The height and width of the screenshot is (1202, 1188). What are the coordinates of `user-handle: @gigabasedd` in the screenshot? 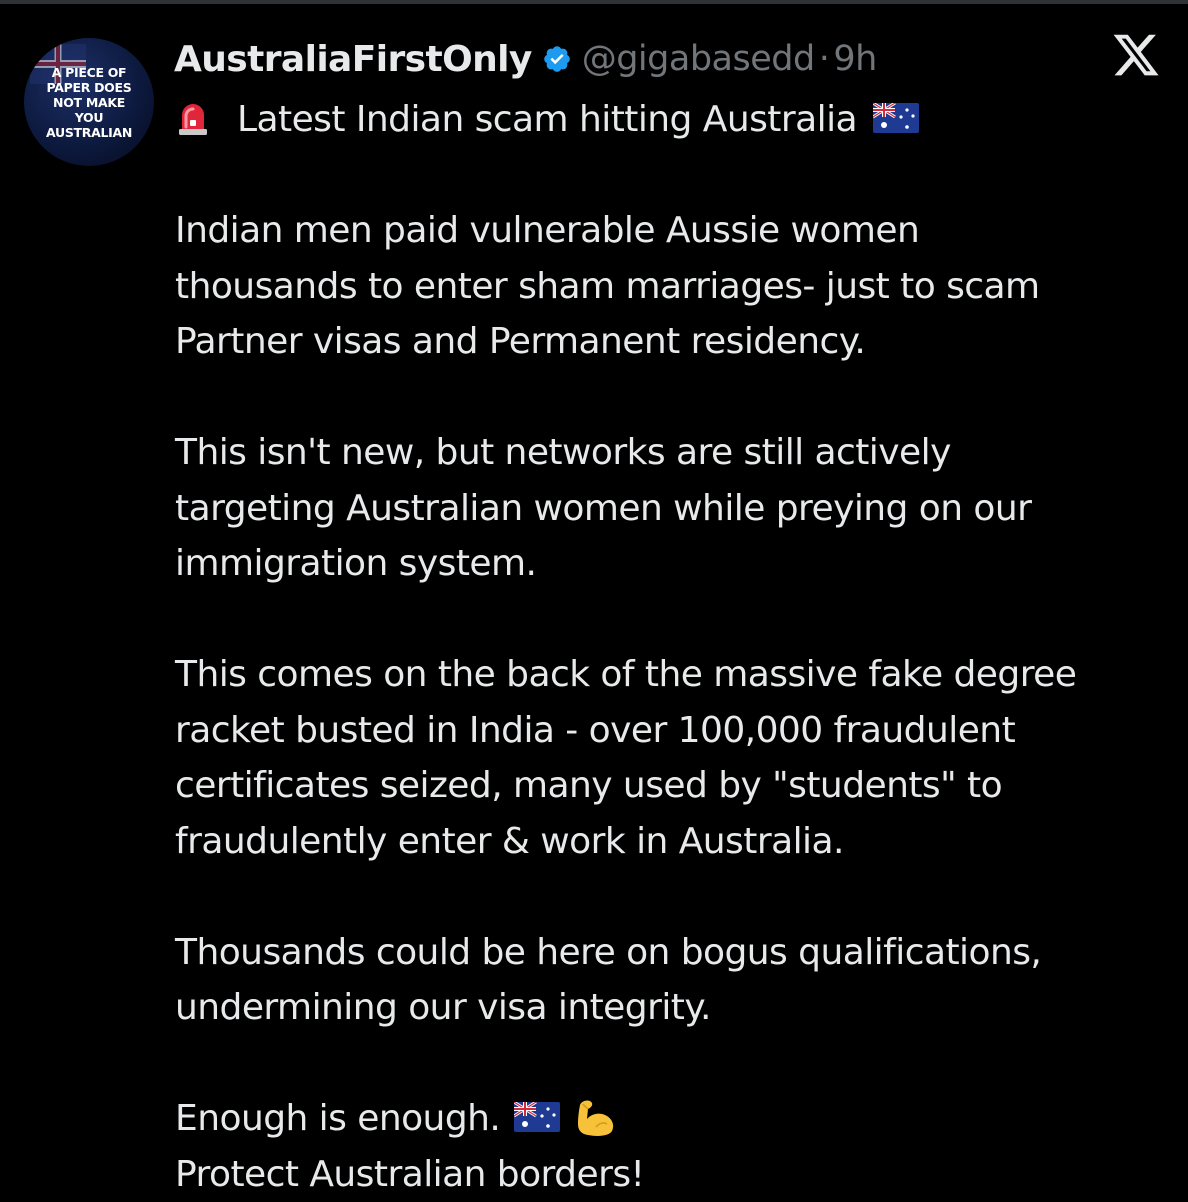 It's located at (698, 59).